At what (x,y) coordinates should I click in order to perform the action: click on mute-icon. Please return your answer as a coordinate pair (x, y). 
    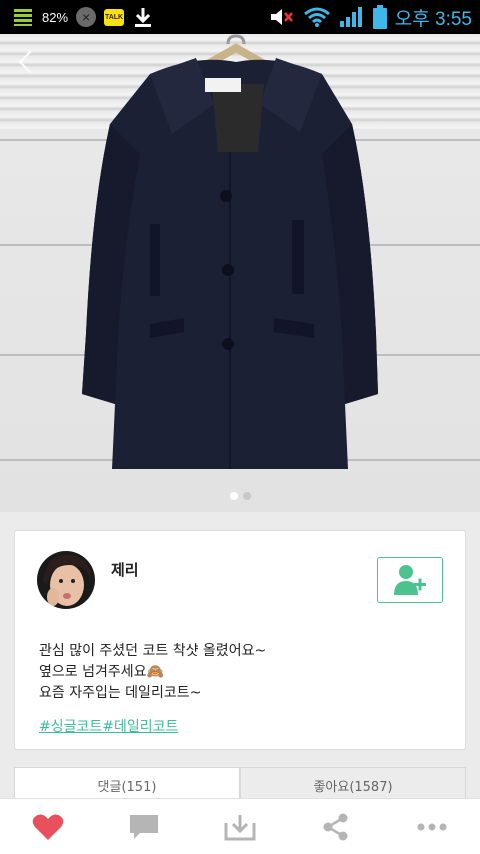
    Looking at the image, I should click on (282, 17).